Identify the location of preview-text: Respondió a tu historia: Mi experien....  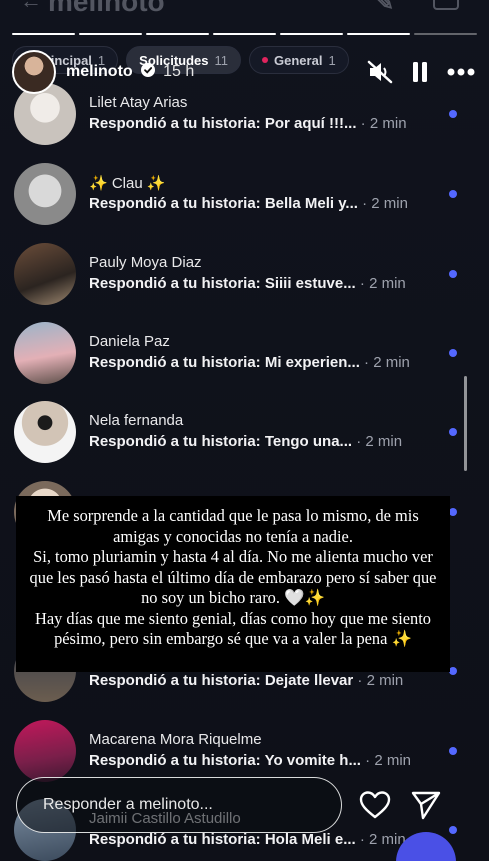
(224, 362).